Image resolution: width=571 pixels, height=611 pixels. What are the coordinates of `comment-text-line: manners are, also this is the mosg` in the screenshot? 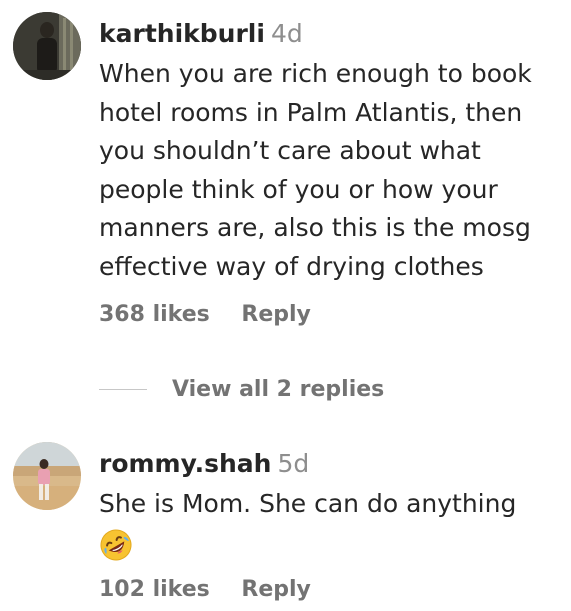 It's located at (315, 227).